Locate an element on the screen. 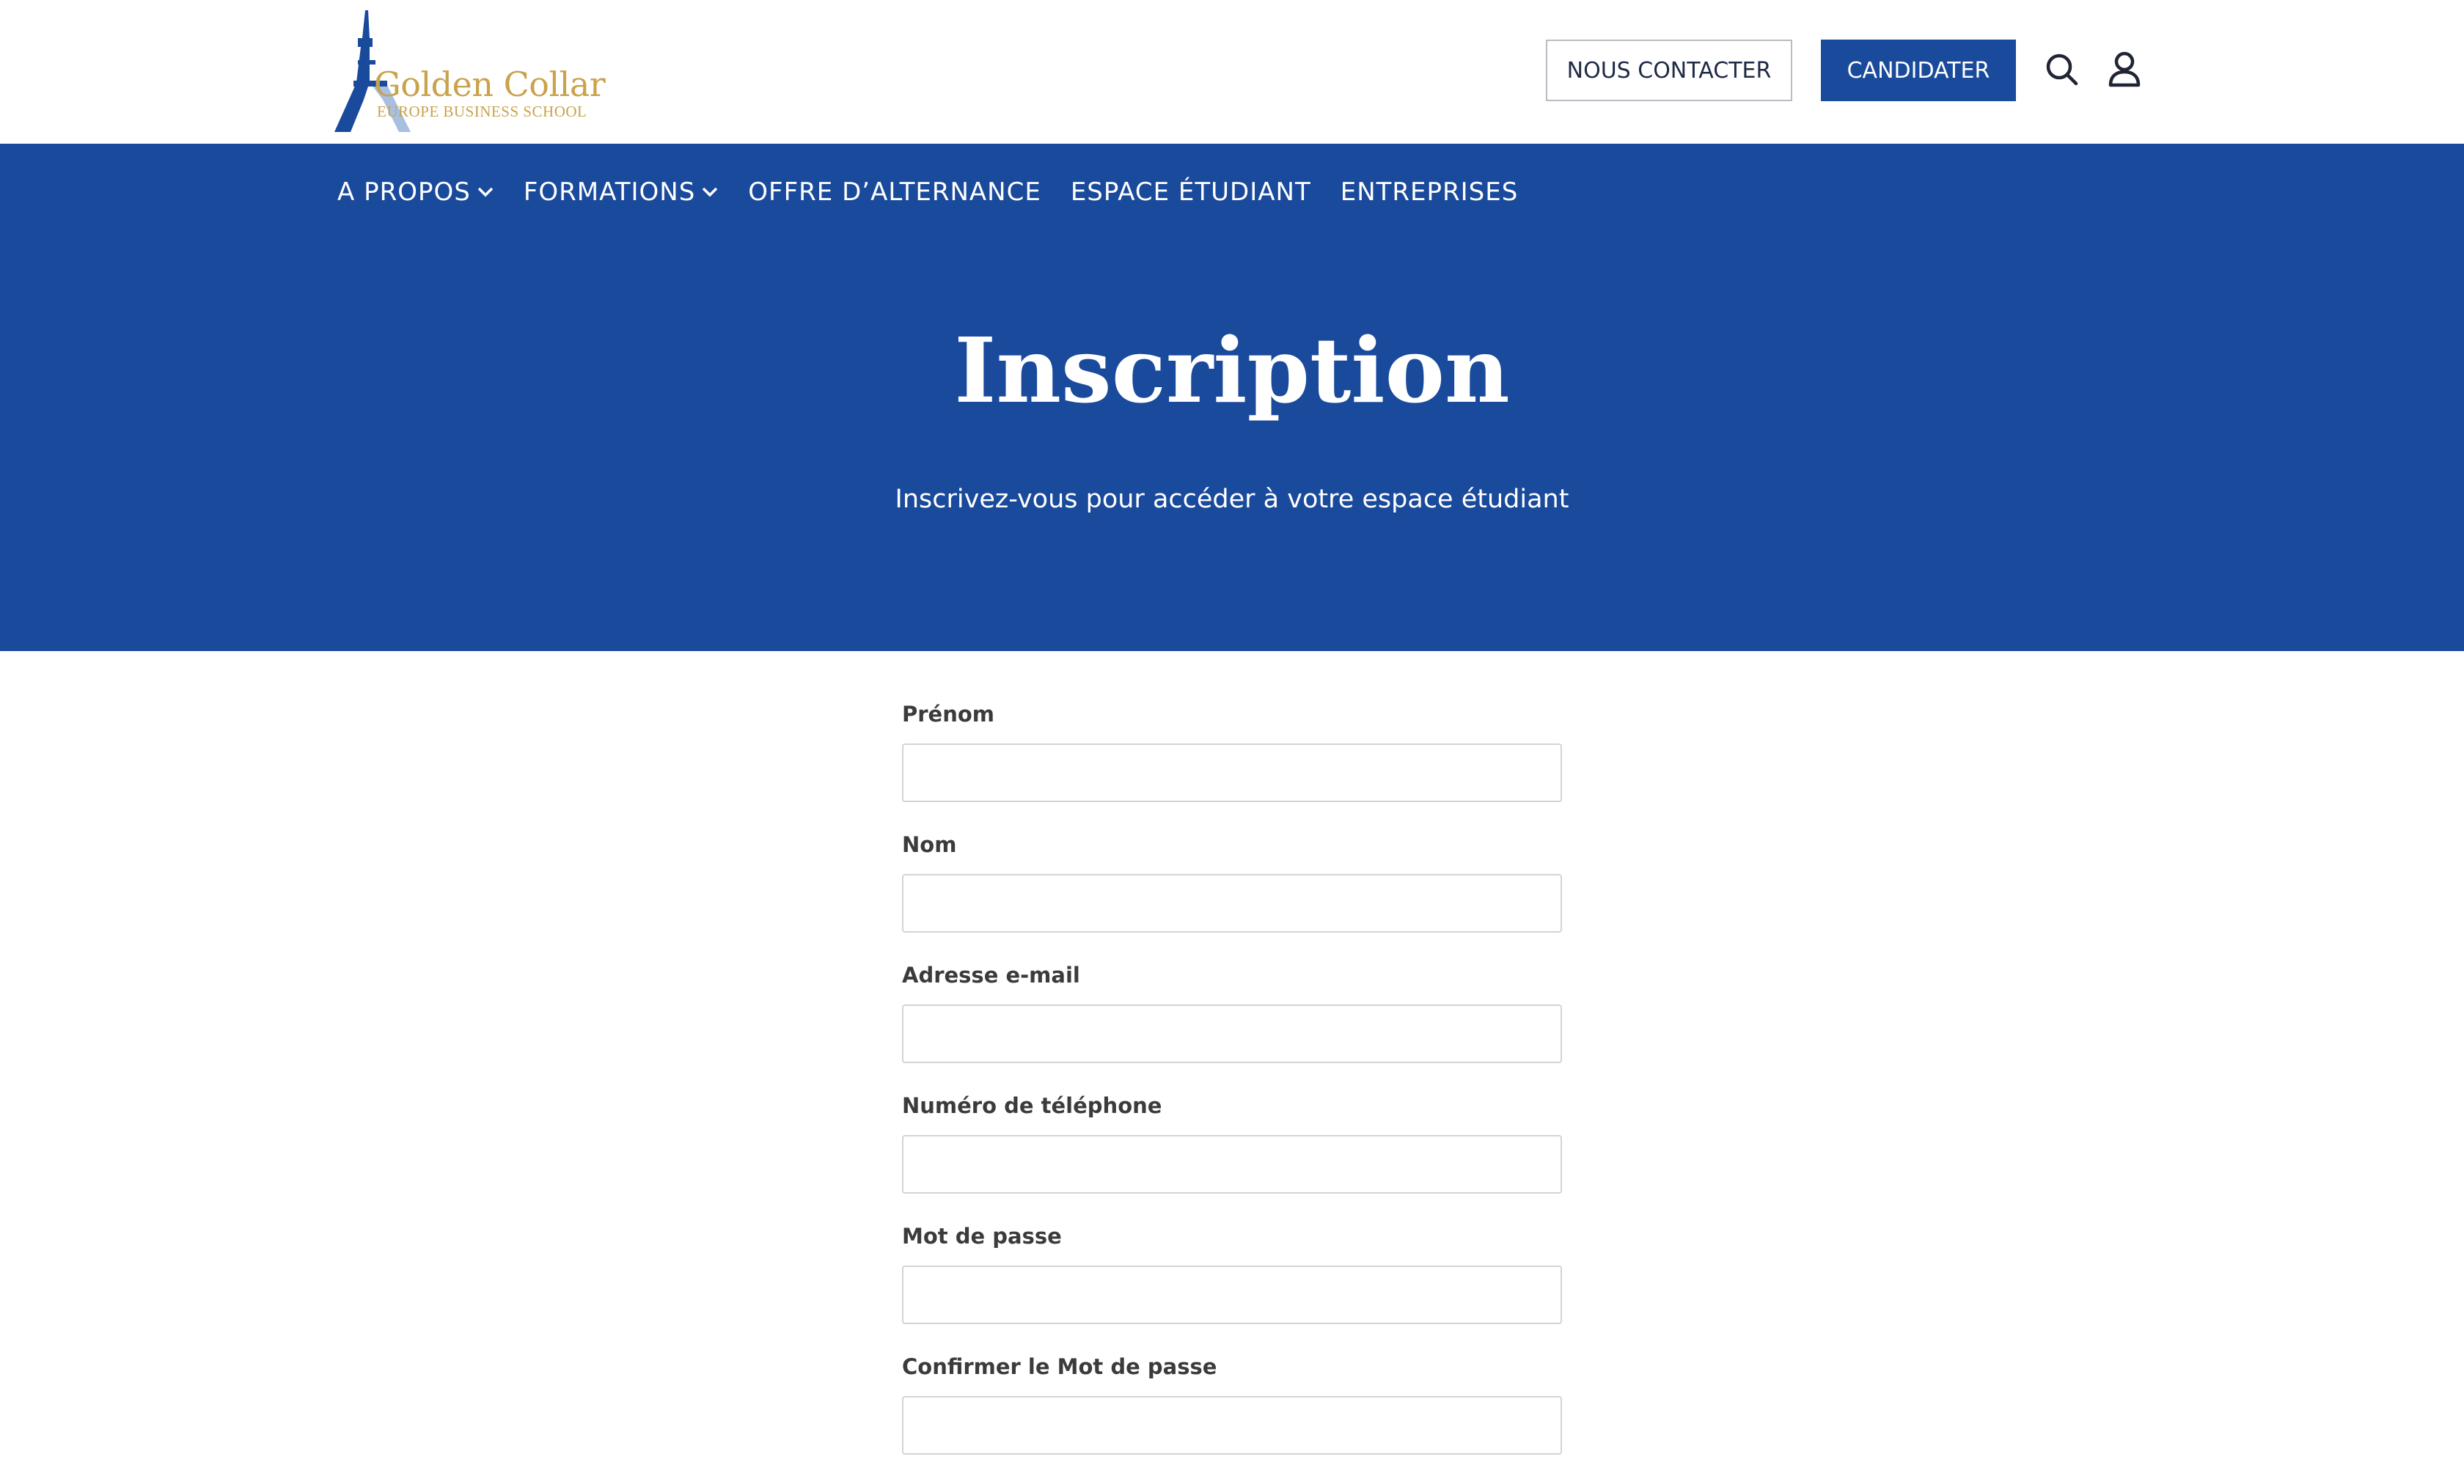  first-name-input is located at coordinates (1232, 772).